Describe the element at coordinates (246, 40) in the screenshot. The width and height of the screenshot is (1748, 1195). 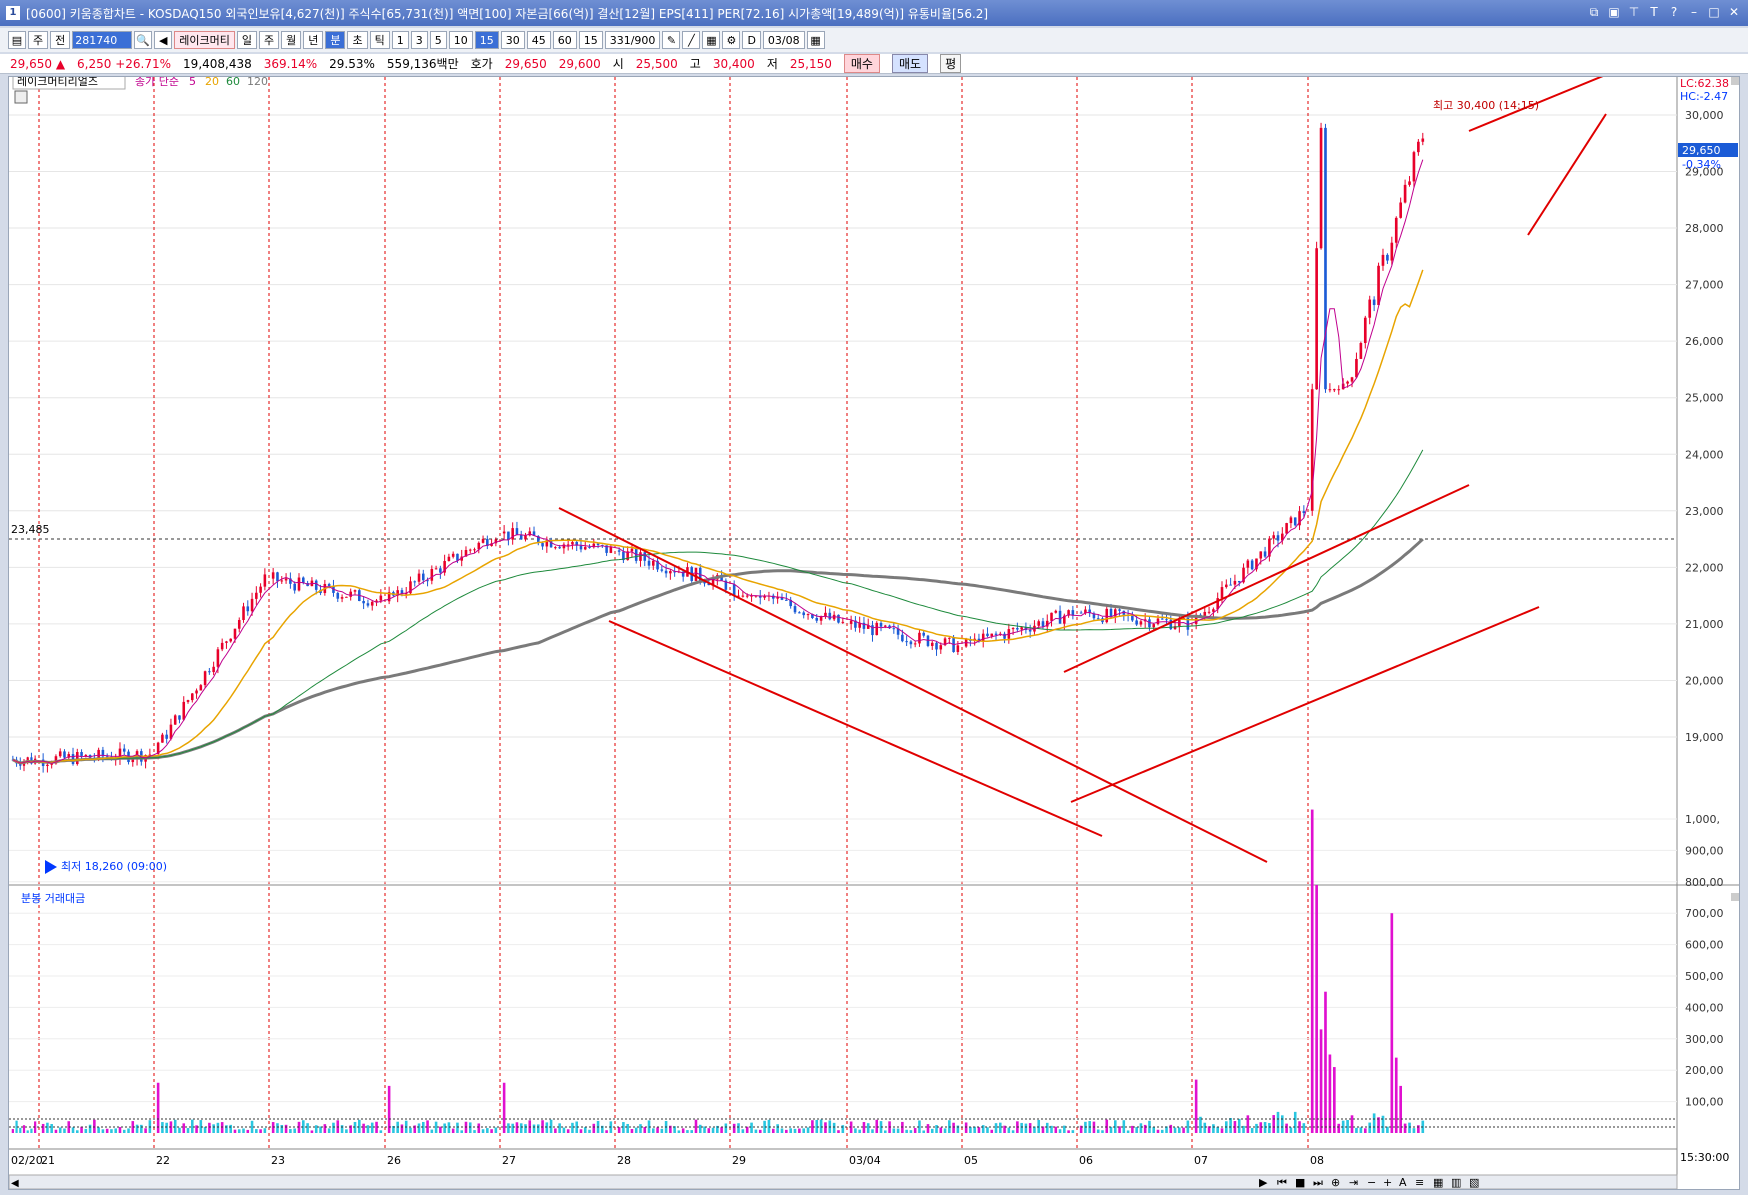
I see `period-daily: 일` at that location.